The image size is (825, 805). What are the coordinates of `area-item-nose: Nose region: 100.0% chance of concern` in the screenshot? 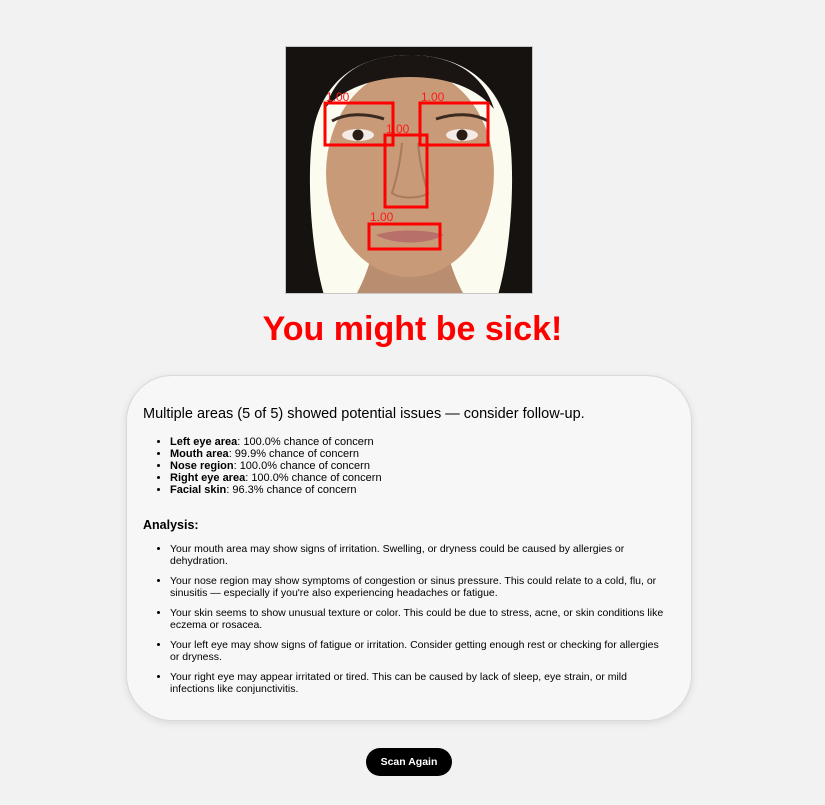 It's located at (422, 466).